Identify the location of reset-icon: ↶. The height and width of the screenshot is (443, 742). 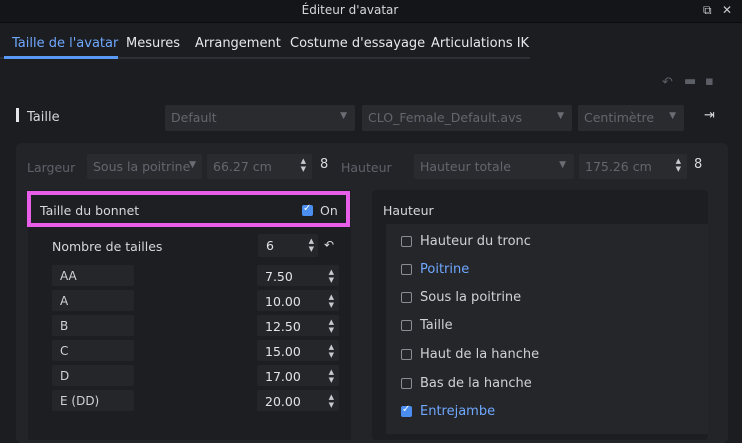
(329, 245).